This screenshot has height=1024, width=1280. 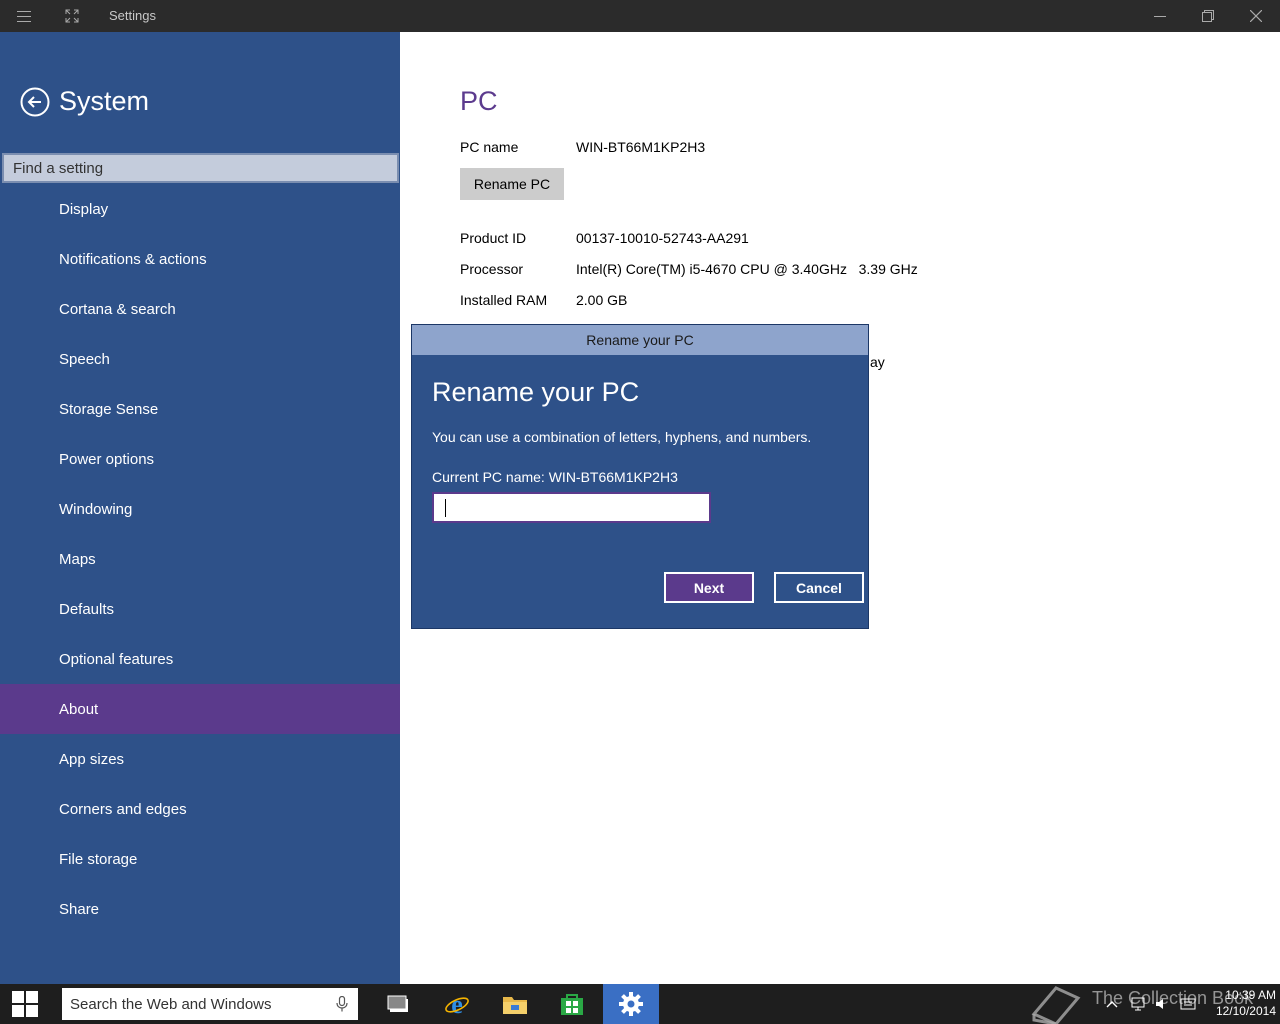 I want to click on task-view-icon, so click(x=399, y=1004).